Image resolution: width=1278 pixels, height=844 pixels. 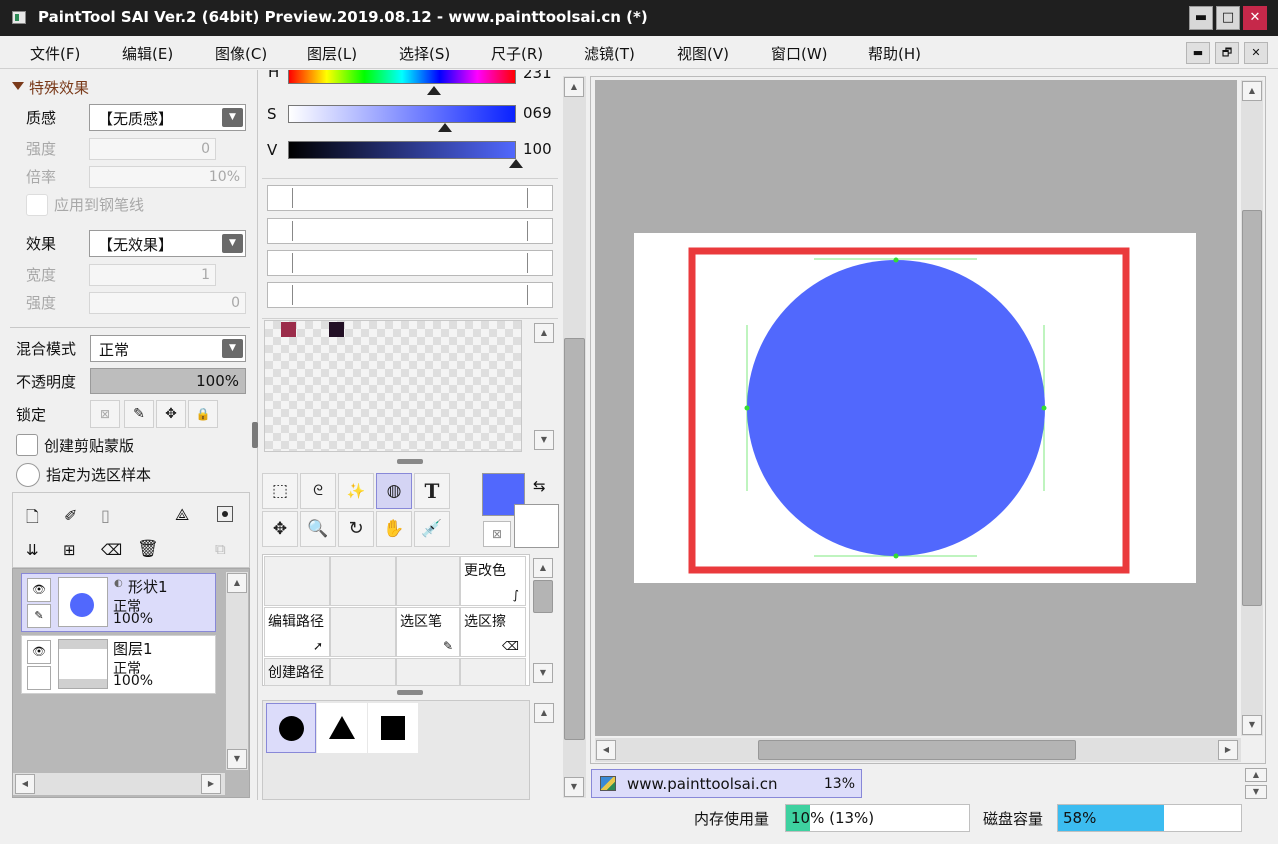 What do you see at coordinates (118, 664) in the screenshot?
I see `layer-row-layer1: 👁 图层1 正常 100%` at bounding box center [118, 664].